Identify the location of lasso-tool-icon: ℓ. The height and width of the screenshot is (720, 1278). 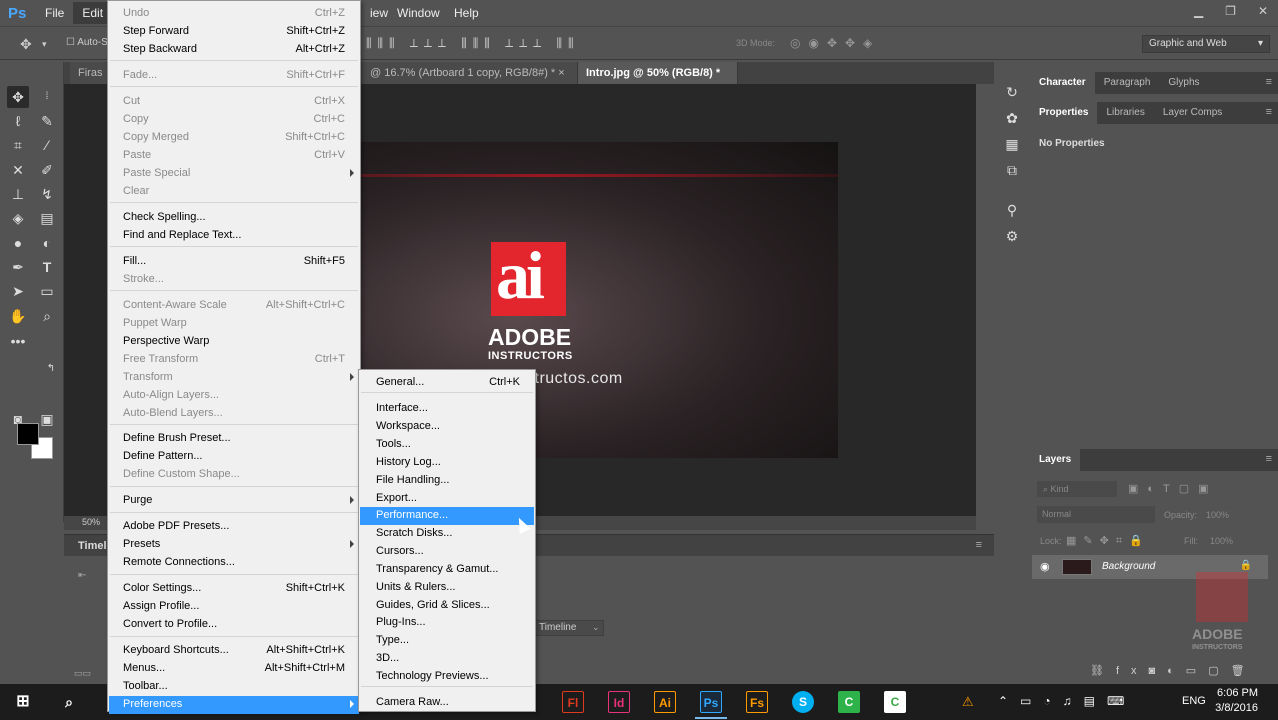
(18, 121).